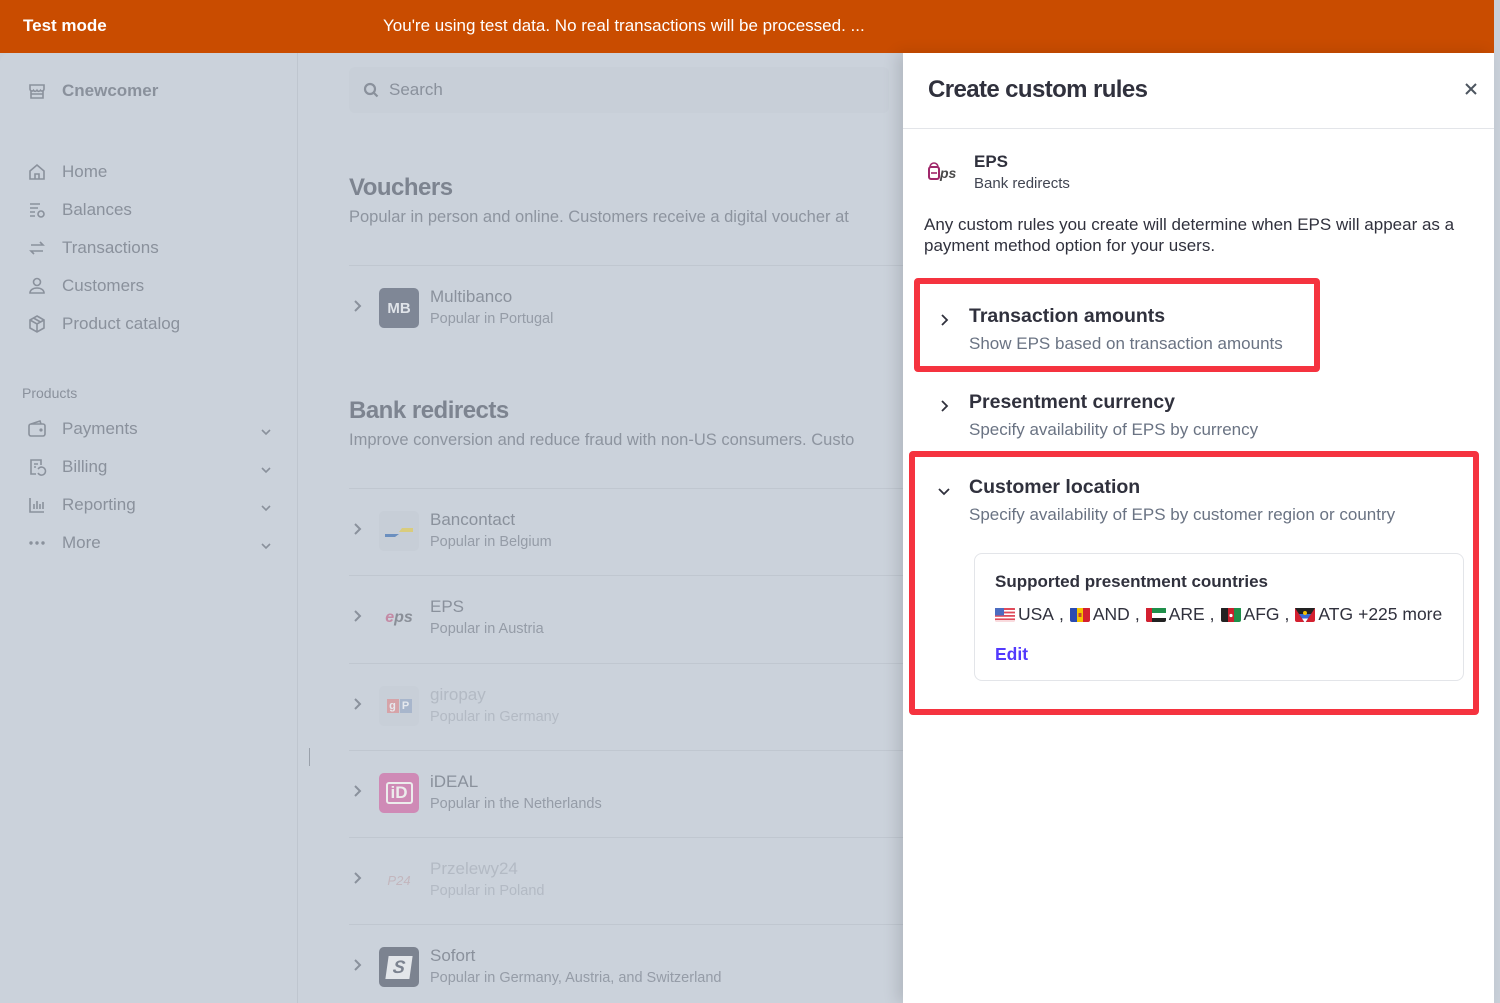 Image resolution: width=1500 pixels, height=1003 pixels. I want to click on country-code: ATG, so click(1336, 614).